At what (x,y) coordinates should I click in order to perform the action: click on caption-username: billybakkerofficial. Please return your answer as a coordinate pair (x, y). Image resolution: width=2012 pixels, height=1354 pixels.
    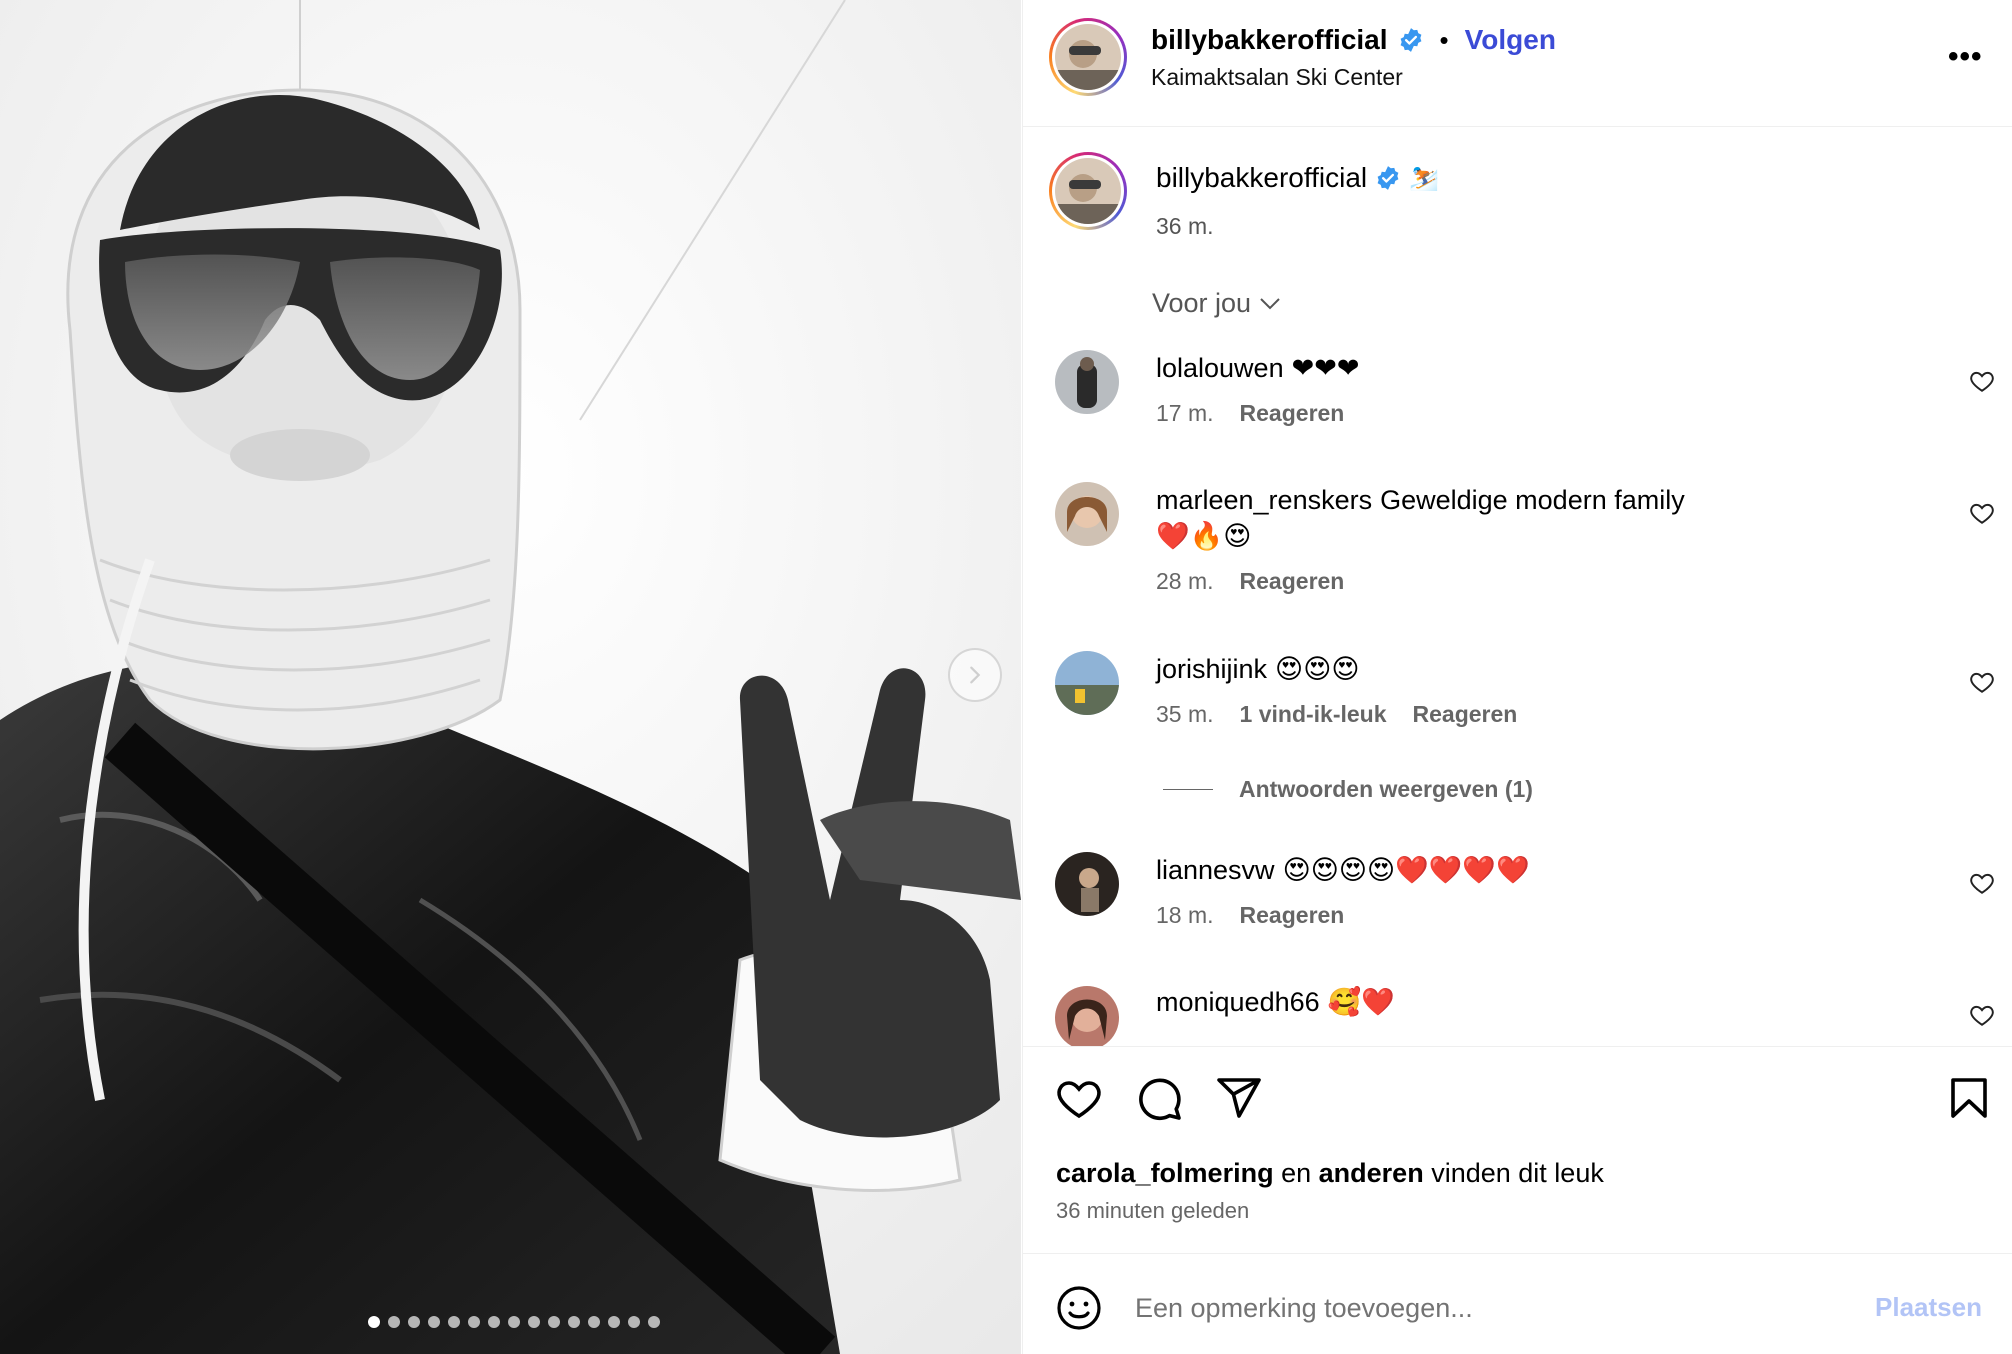
    Looking at the image, I should click on (1261, 178).